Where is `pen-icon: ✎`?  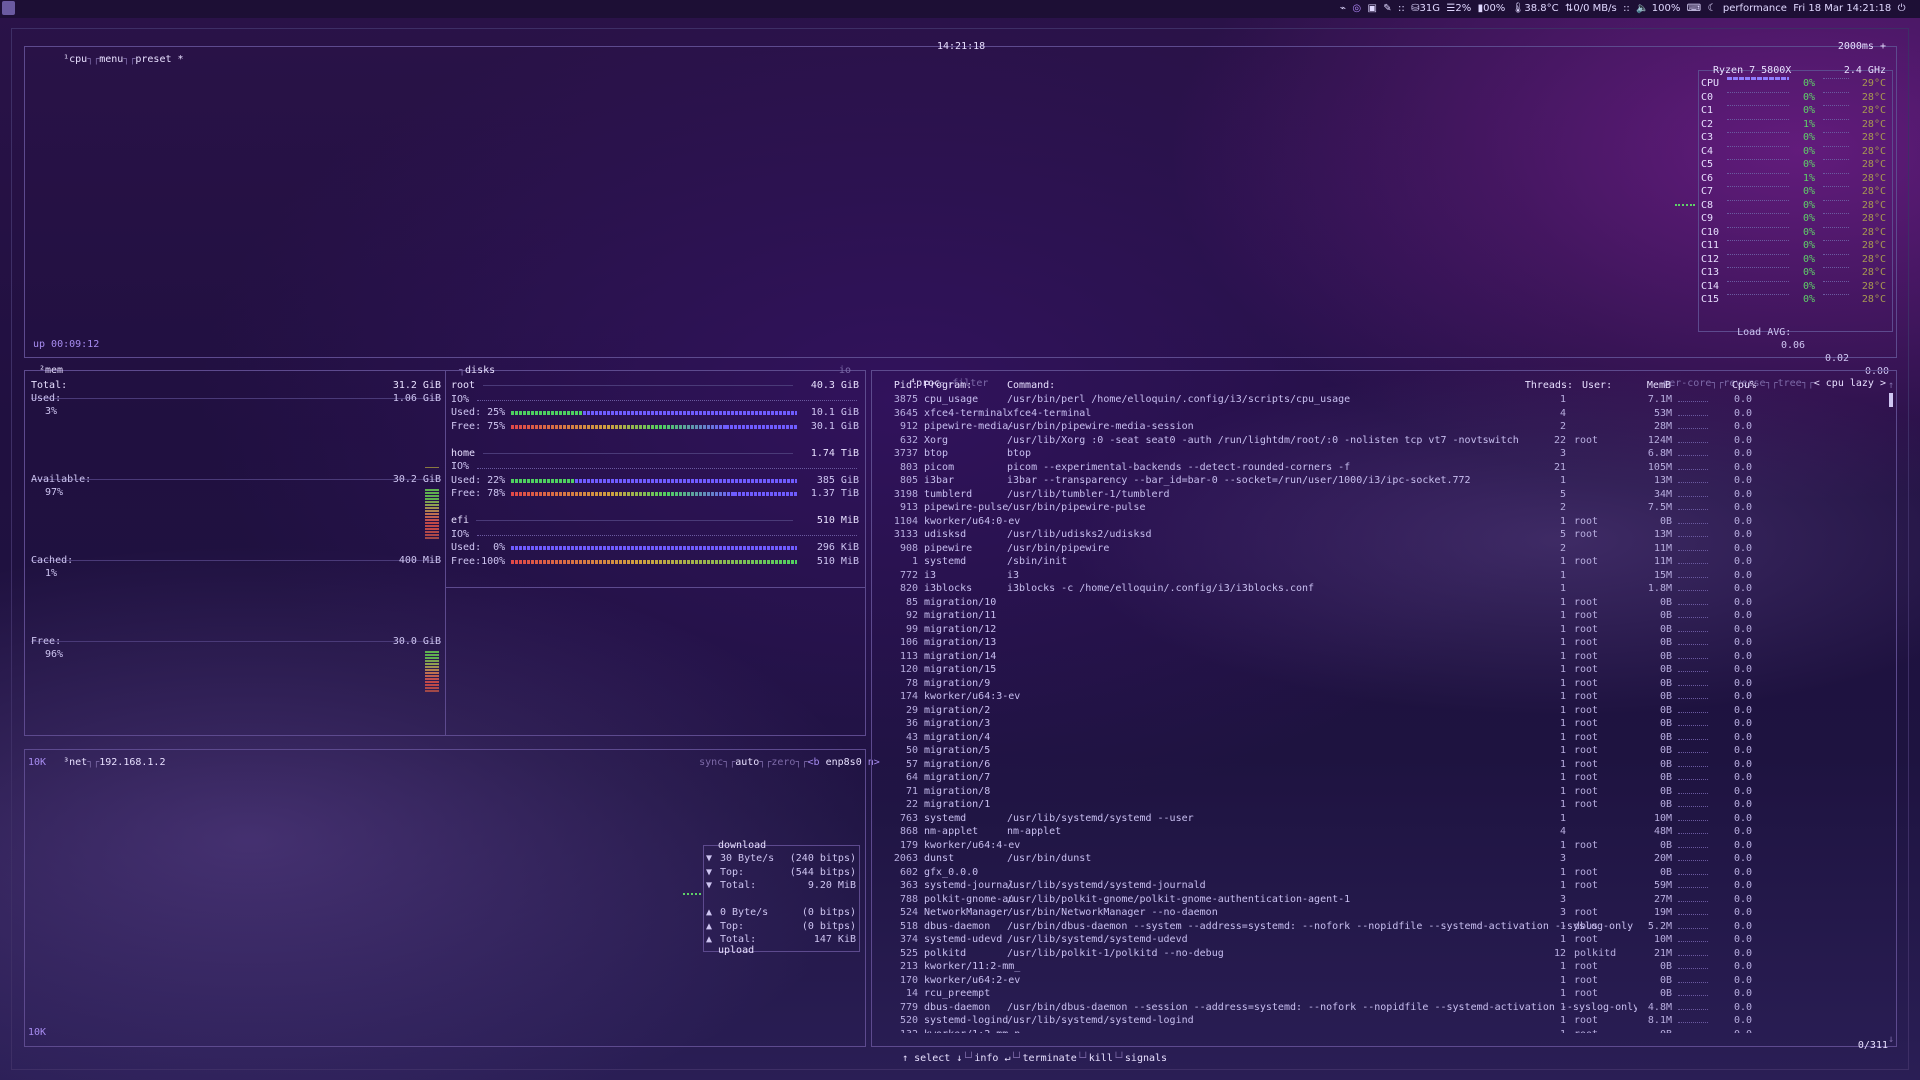
pen-icon: ✎ is located at coordinates (1387, 8).